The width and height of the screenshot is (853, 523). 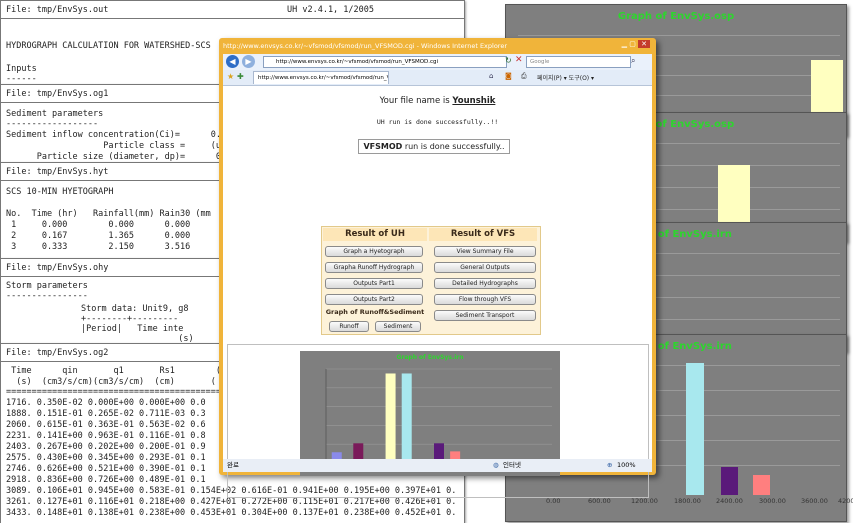 I want to click on minimize-icon: ▁, so click(x=624, y=44).